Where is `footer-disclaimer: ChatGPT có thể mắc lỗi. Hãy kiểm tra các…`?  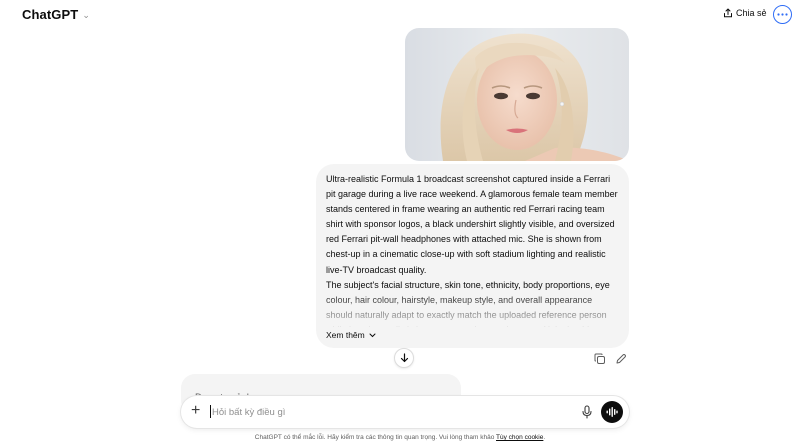 footer-disclaimer: ChatGPT có thể mắc lỗi. Hãy kiểm tra các… is located at coordinates (400, 437).